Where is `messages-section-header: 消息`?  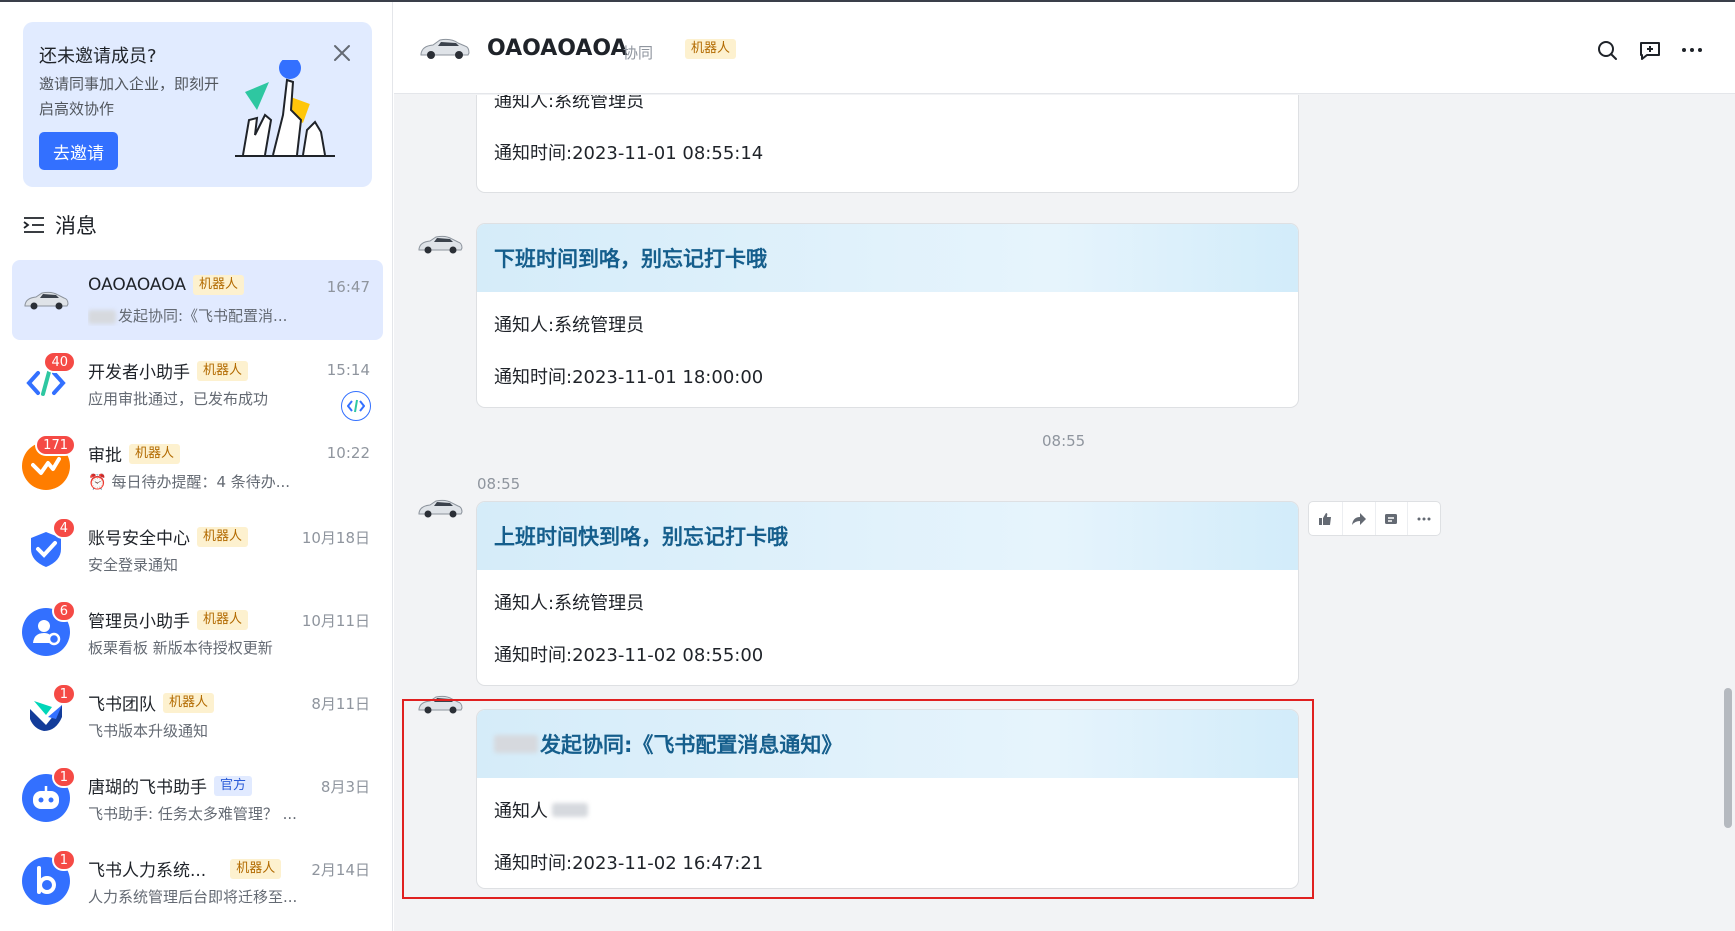 messages-section-header: 消息 is located at coordinates (60, 225).